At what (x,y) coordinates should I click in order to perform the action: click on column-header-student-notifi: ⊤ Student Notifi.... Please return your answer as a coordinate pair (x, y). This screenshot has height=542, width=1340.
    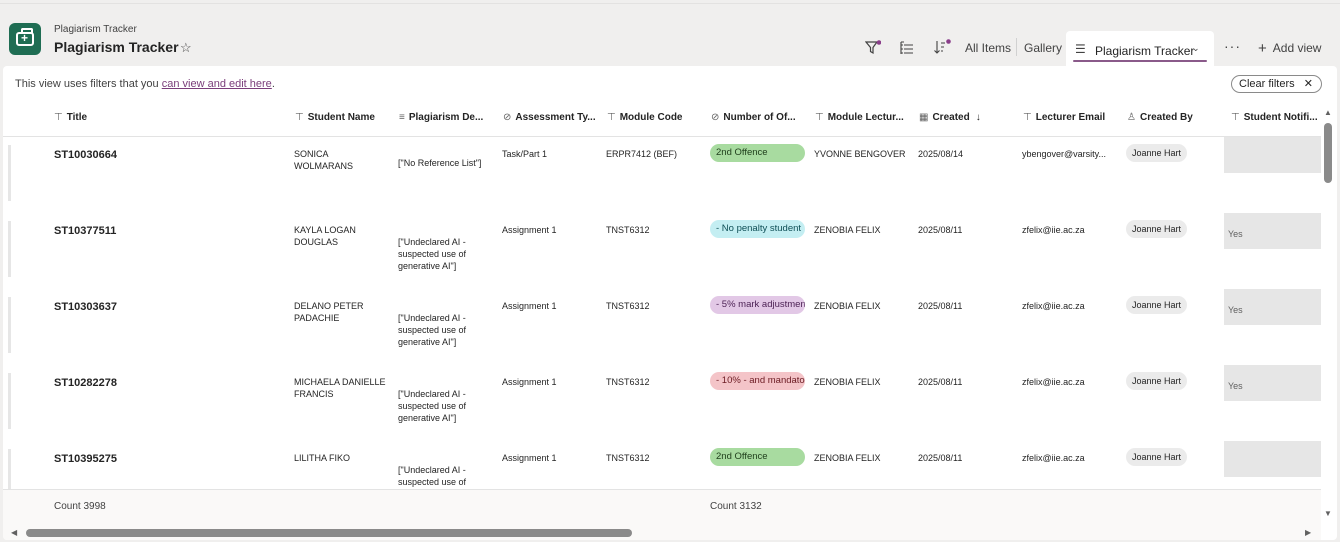
    Looking at the image, I should click on (1274, 117).